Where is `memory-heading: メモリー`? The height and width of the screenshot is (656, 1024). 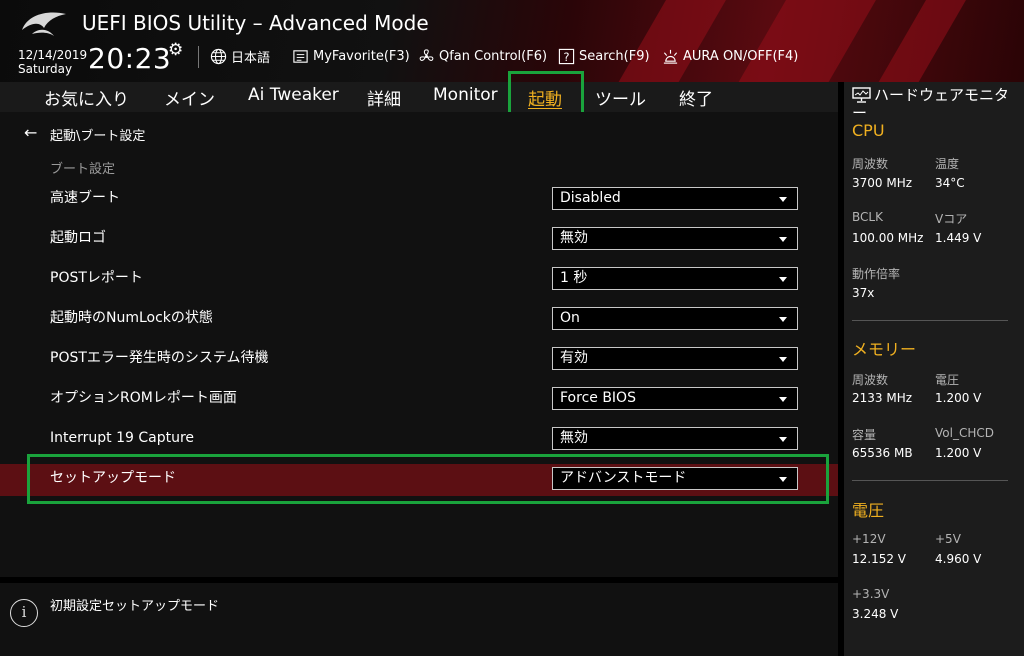 memory-heading: メモリー is located at coordinates (884, 349).